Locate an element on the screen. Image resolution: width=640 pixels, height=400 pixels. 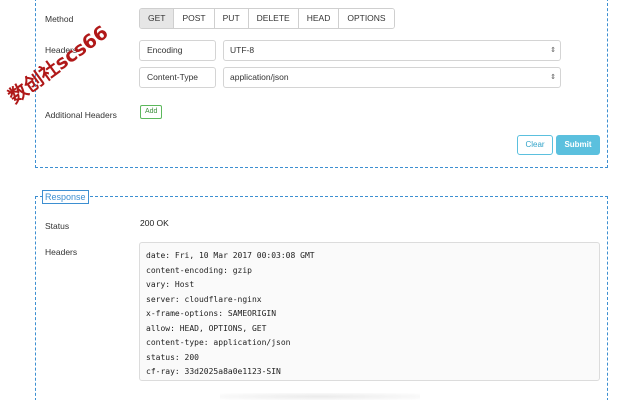
response-header-line: allow: HEAD, OPTIONS, GET is located at coordinates (206, 328).